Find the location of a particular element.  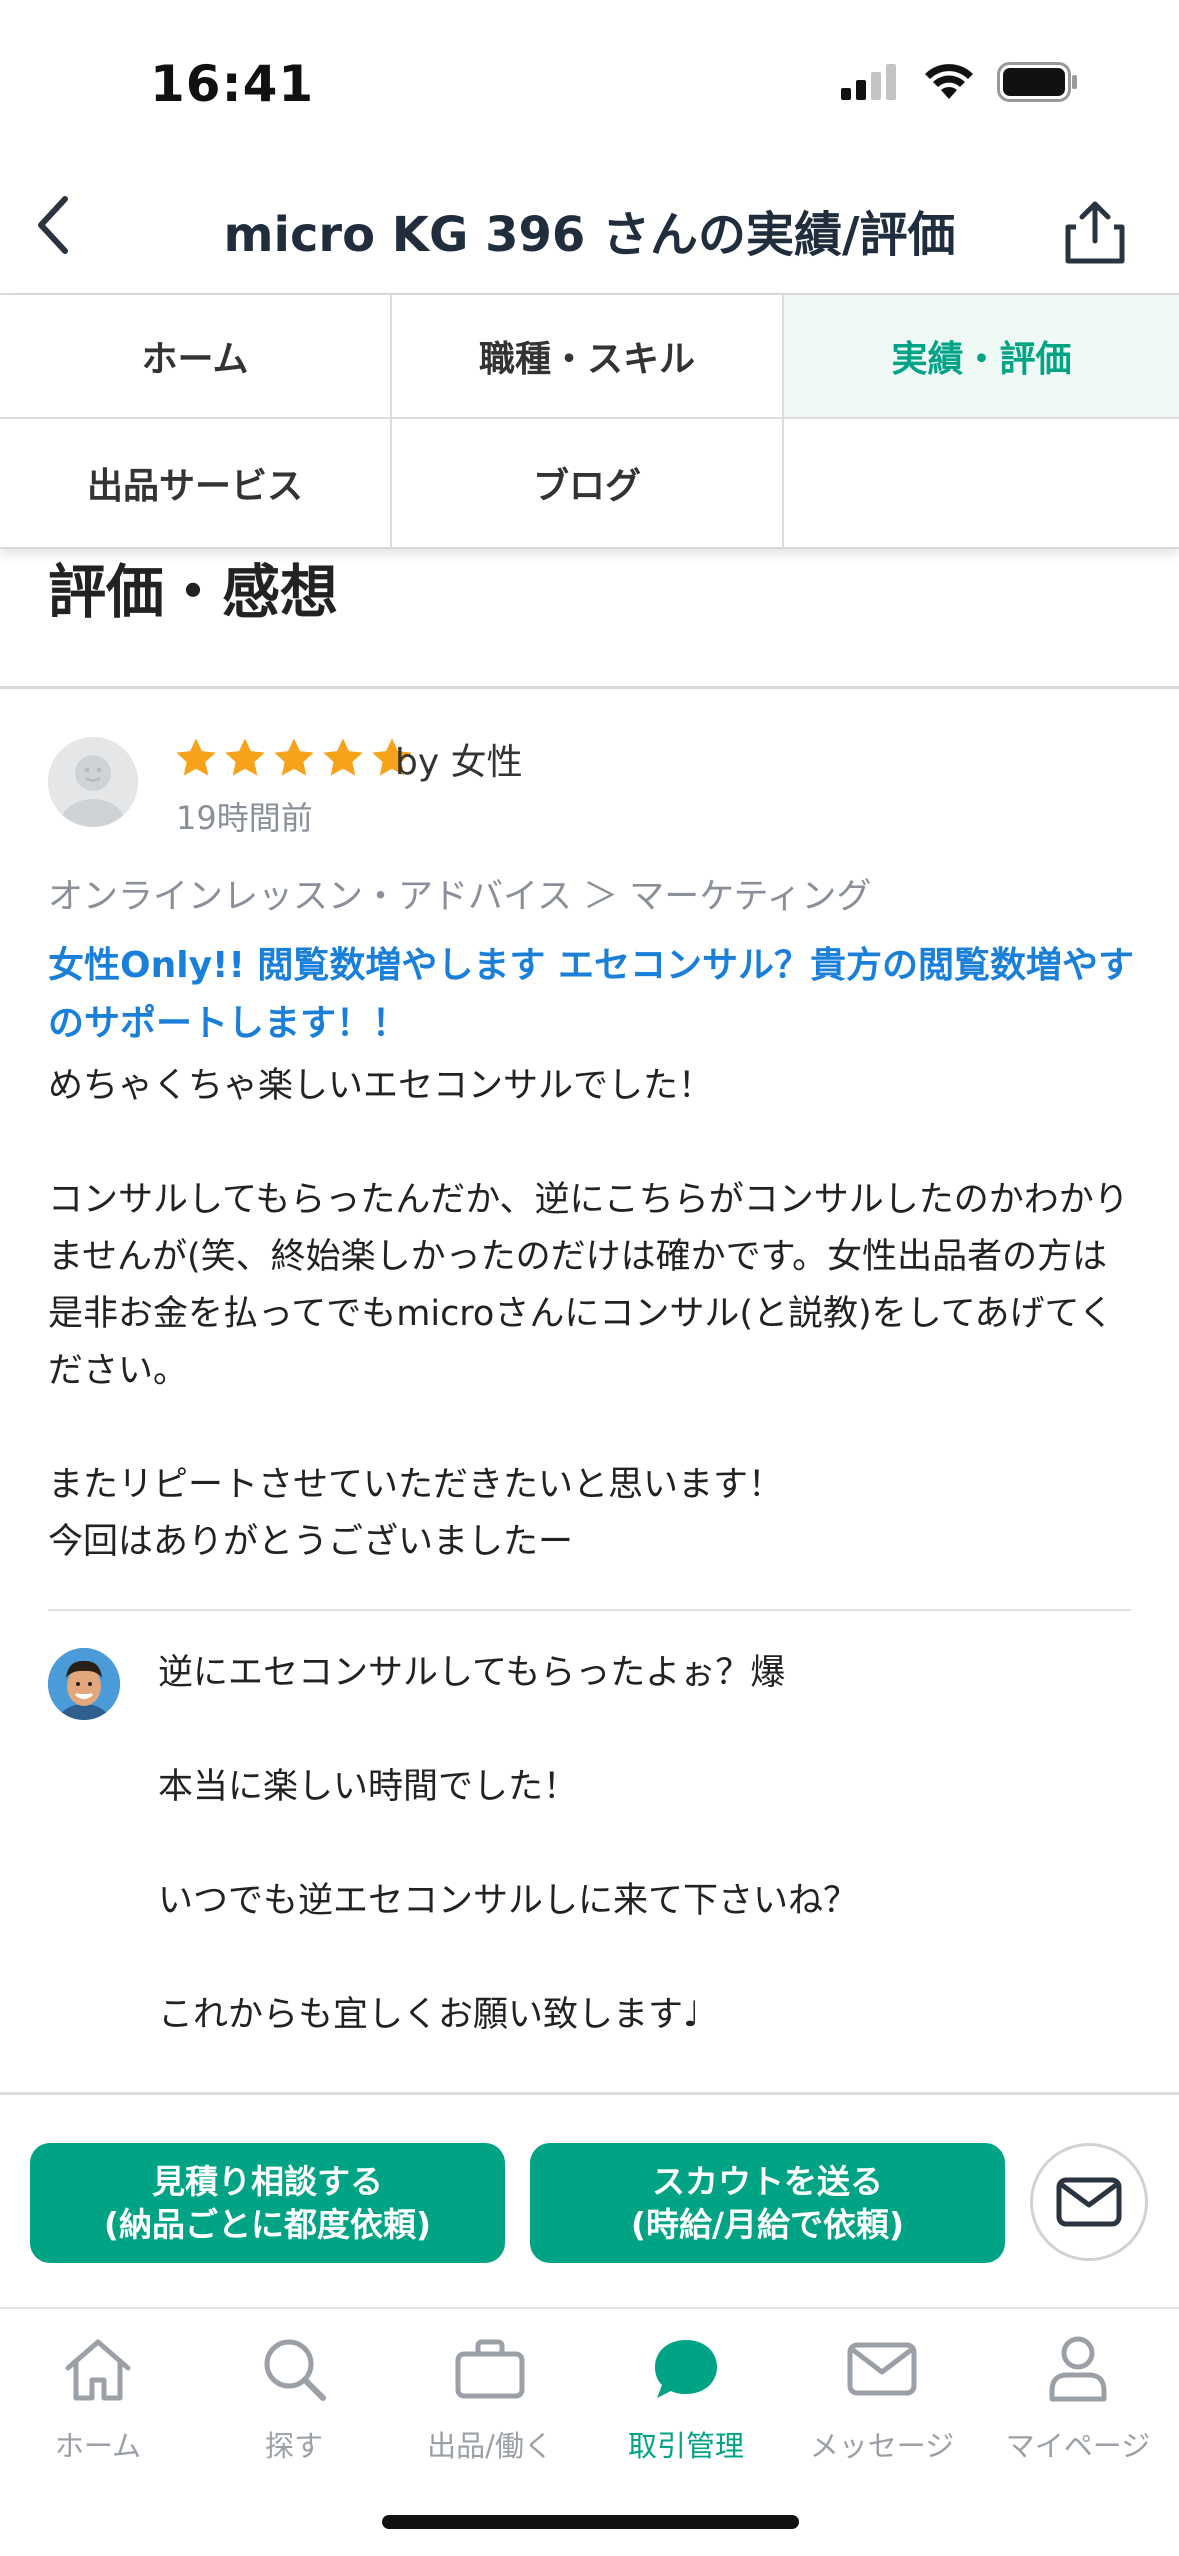

review-time: 19時間前 is located at coordinates (244, 818).